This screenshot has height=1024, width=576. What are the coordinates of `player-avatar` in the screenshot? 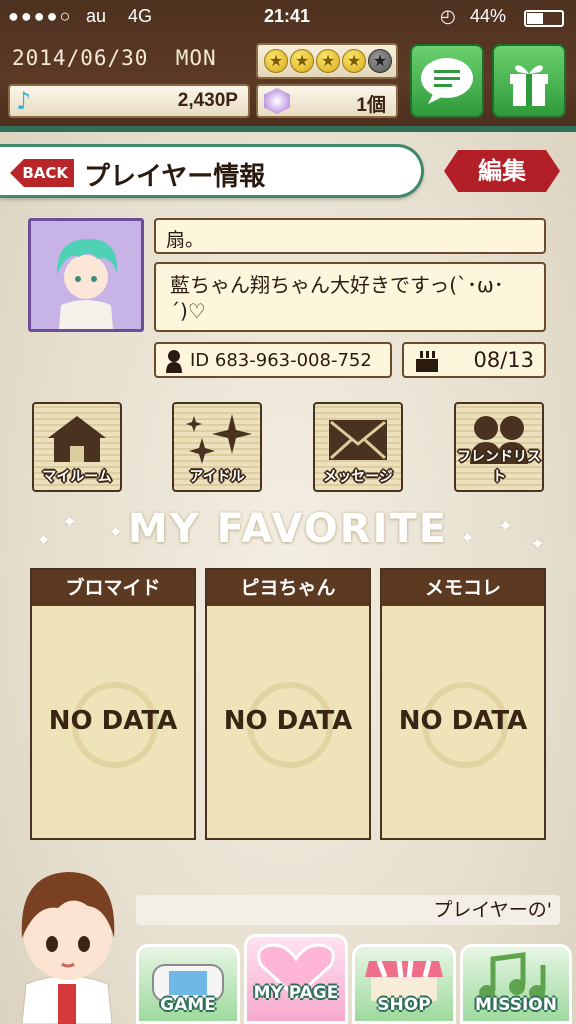 It's located at (86, 275).